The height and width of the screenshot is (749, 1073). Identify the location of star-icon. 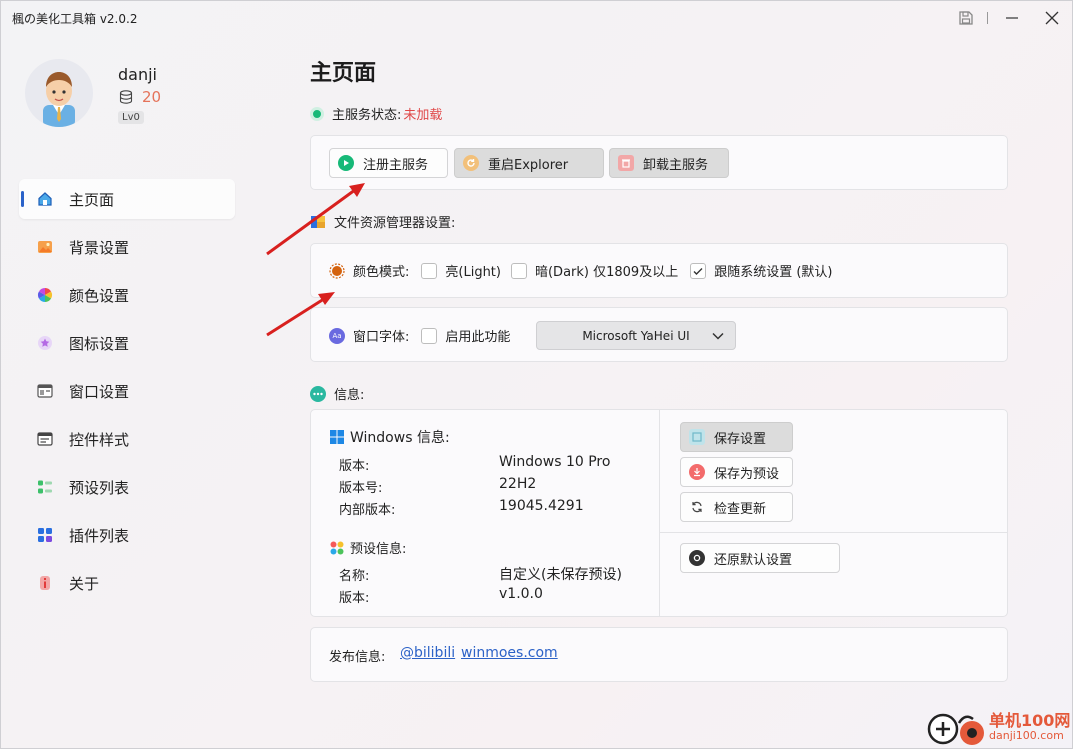
(45, 343).